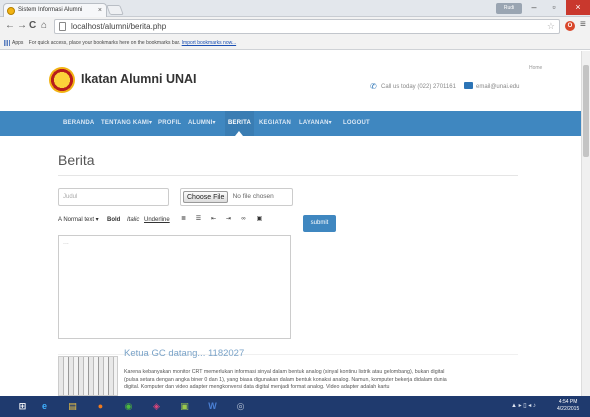 The image size is (590, 417). I want to click on window-user-badge: Rudi, so click(509, 8).